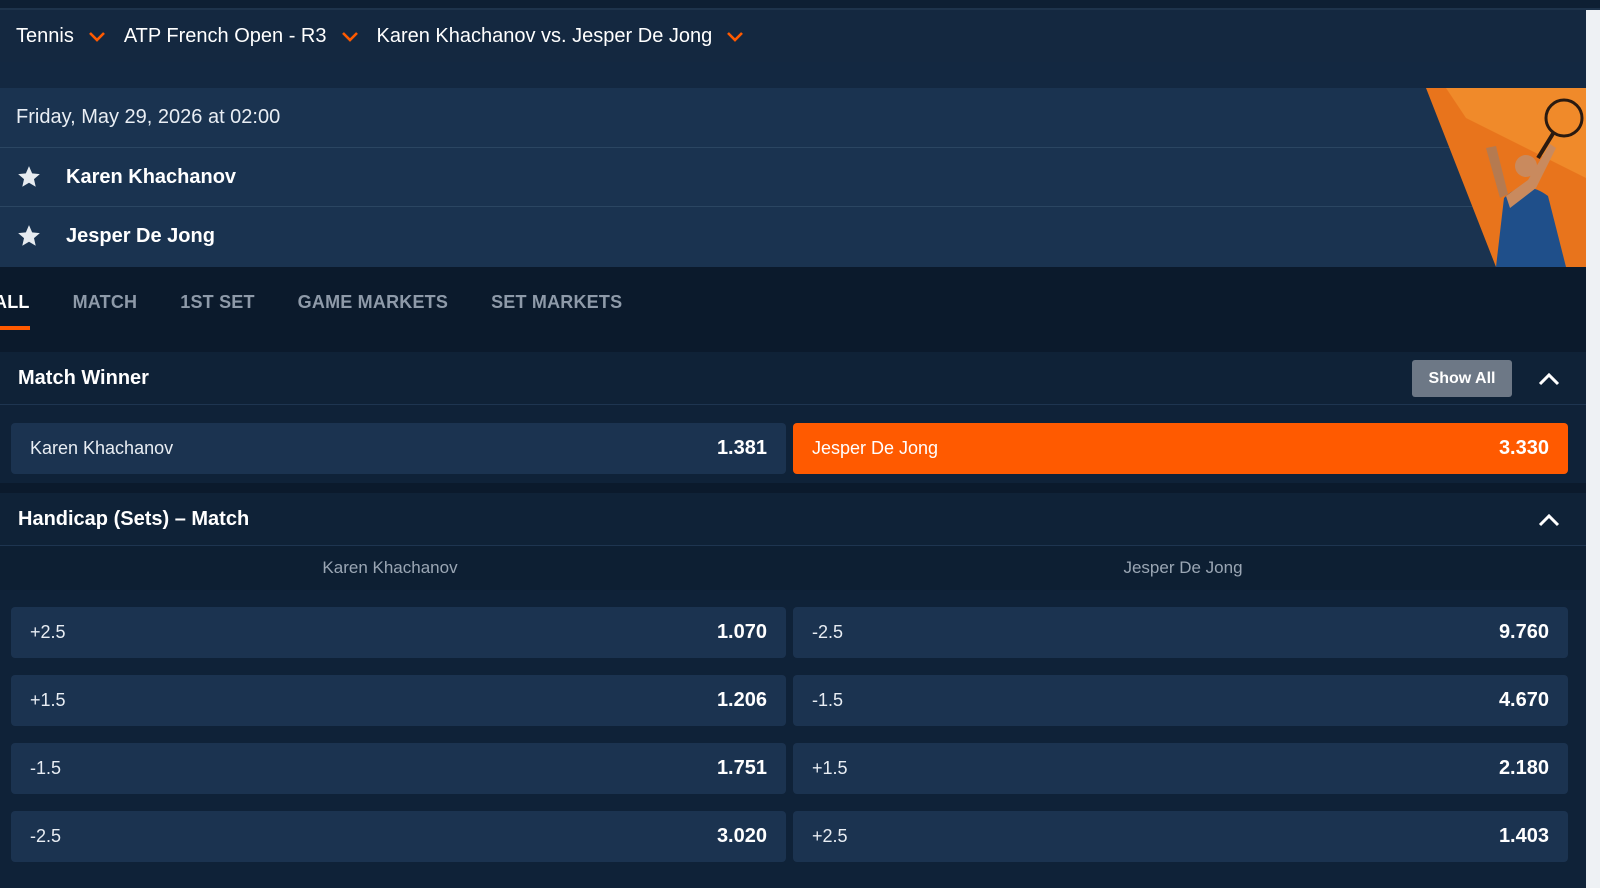  I want to click on event-date-row: Friday, May 29, 2026 at 02:00, so click(793, 117).